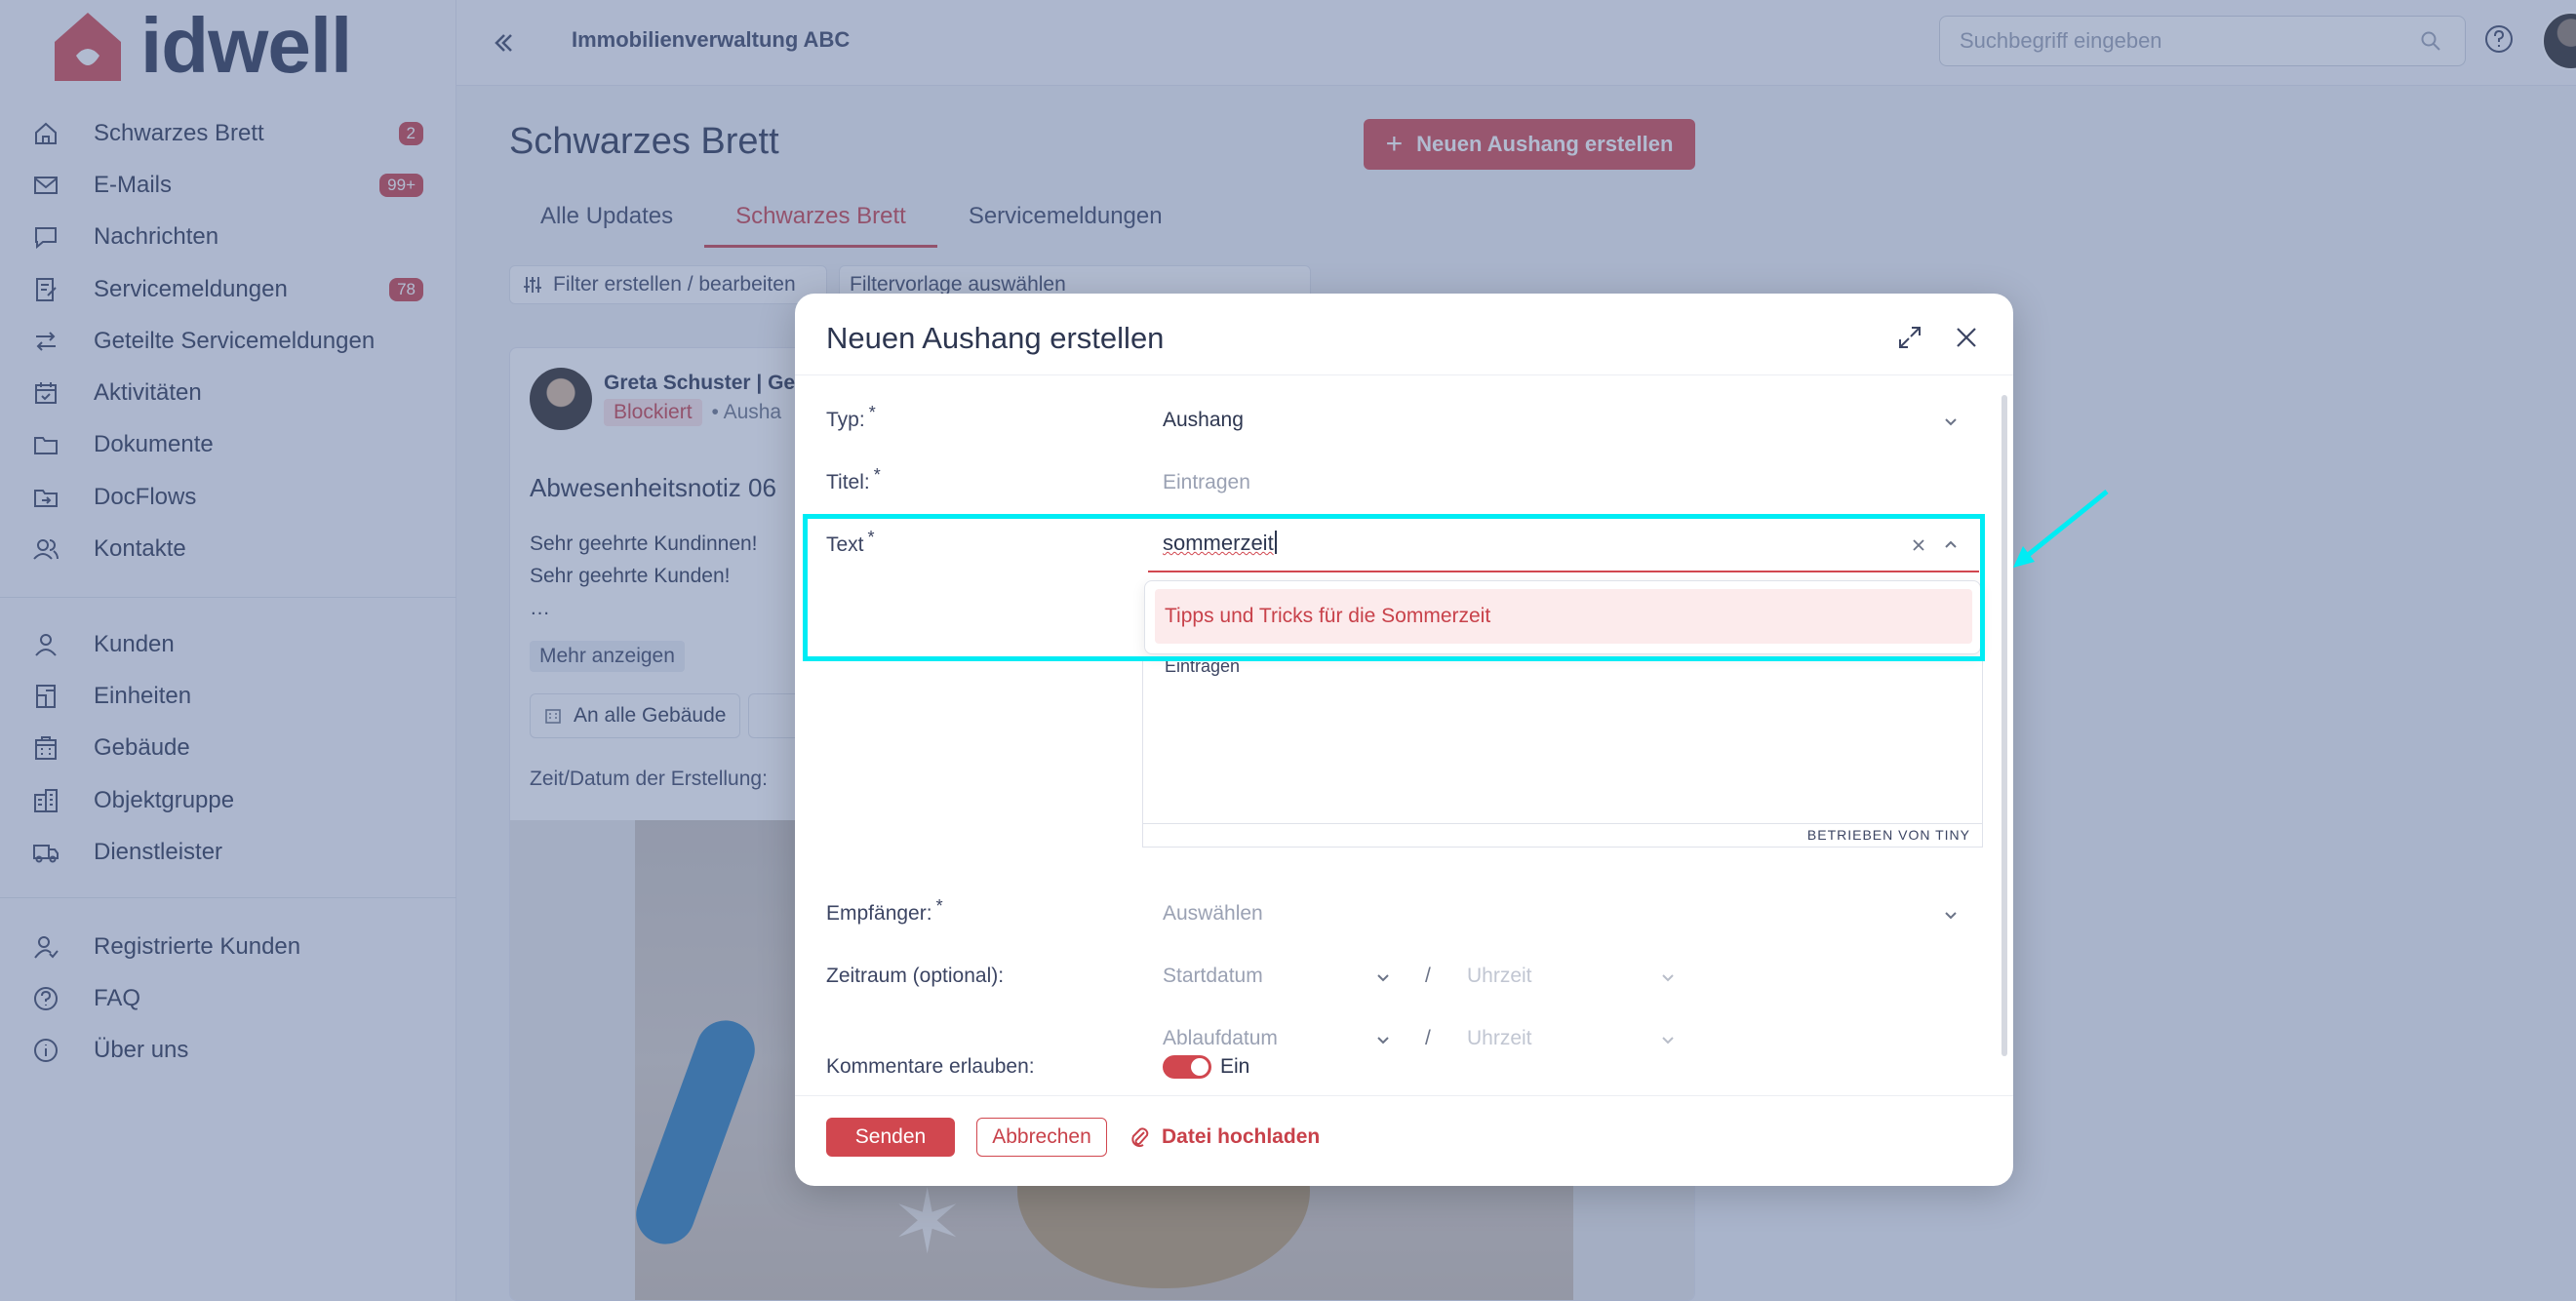  What do you see at coordinates (1235, 1066) in the screenshot?
I see `comments-toggle-label: Ein` at bounding box center [1235, 1066].